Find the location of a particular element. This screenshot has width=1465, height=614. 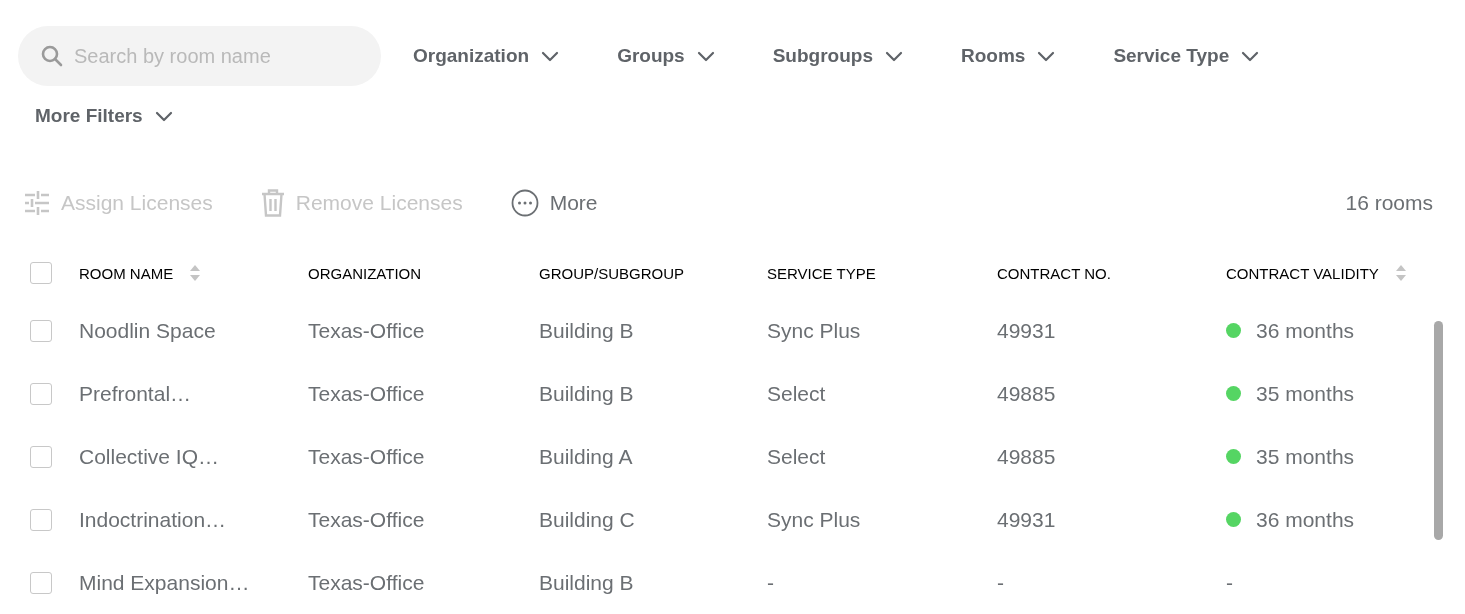

column-header: CONTRACT VALIDITY is located at coordinates (1302, 273).